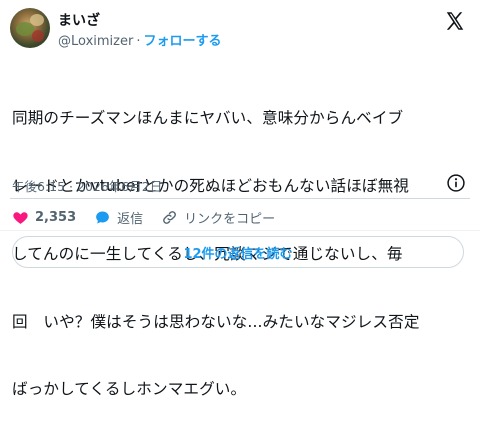 The height and width of the screenshot is (446, 480). What do you see at coordinates (230, 219) in the screenshot?
I see `copy-link-label: リンクをコピー` at bounding box center [230, 219].